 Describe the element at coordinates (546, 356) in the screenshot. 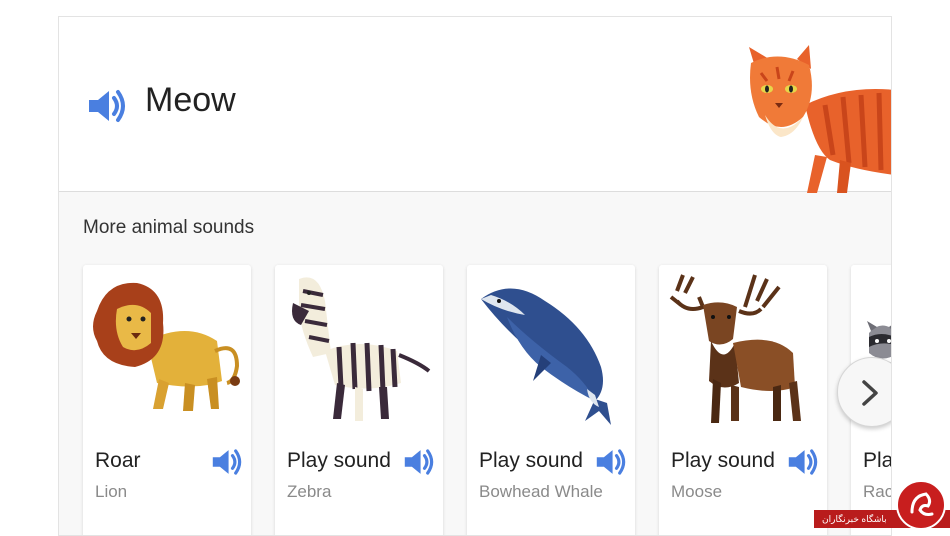

I see `whale-illustration` at that location.